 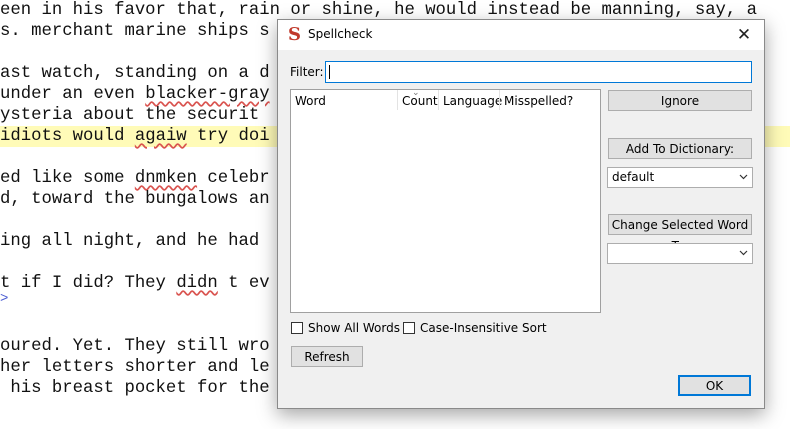 What do you see at coordinates (135, 388) in the screenshot?
I see `line-text: his breast pocket for the` at bounding box center [135, 388].